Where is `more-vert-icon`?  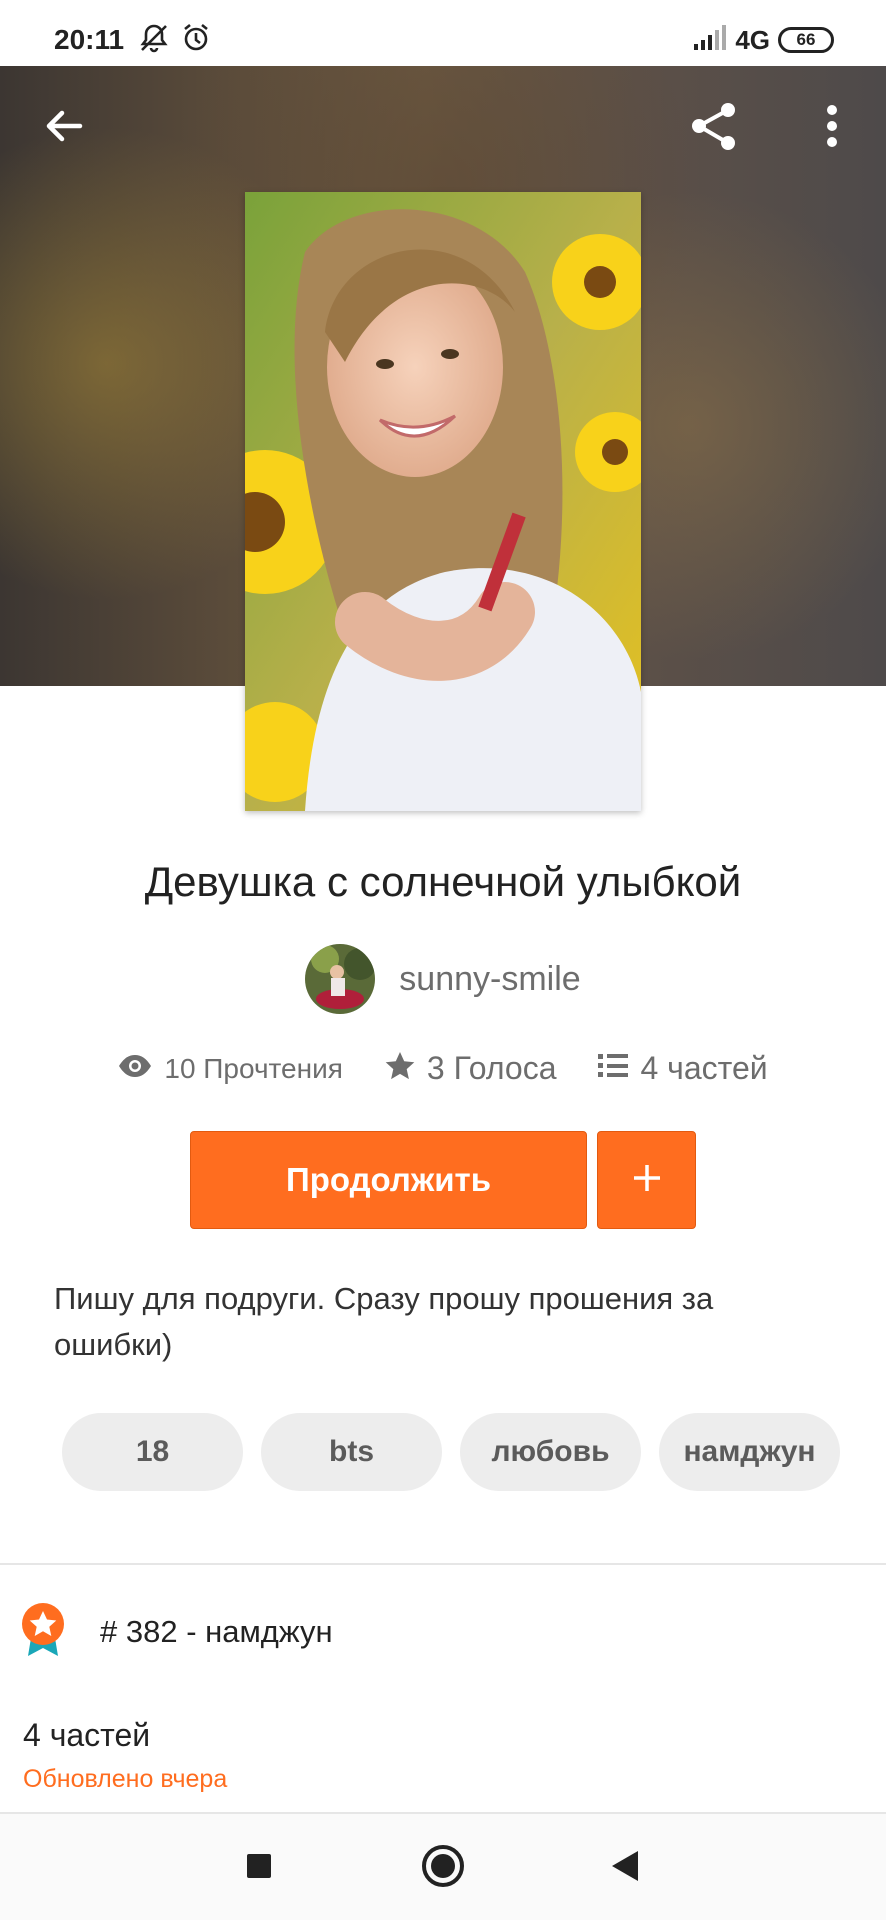
more-vert-icon is located at coordinates (832, 128).